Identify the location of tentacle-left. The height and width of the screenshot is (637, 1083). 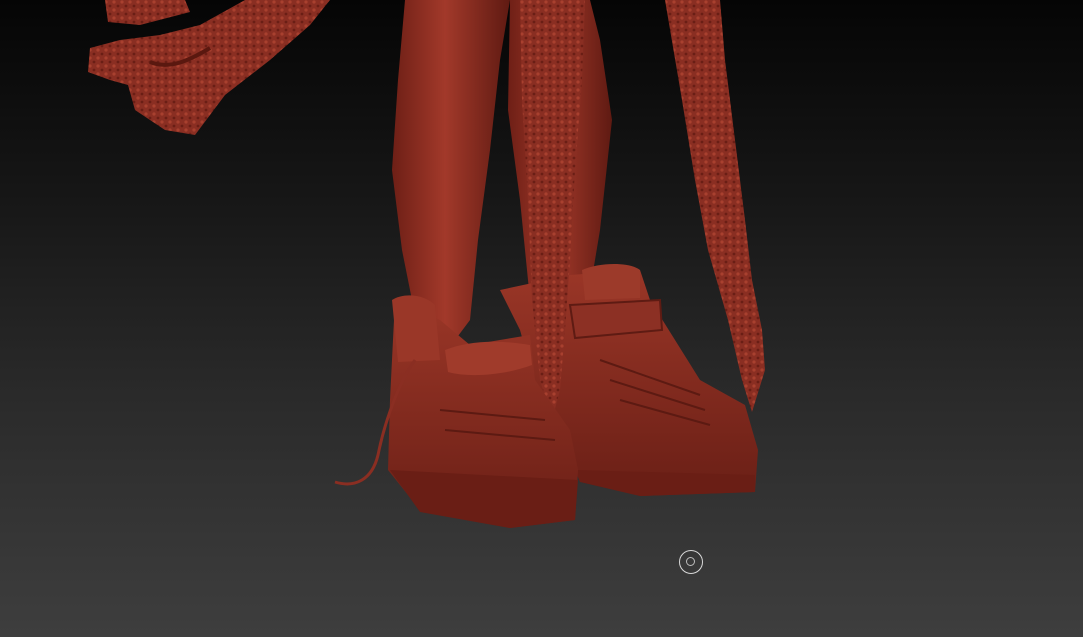
(209, 67).